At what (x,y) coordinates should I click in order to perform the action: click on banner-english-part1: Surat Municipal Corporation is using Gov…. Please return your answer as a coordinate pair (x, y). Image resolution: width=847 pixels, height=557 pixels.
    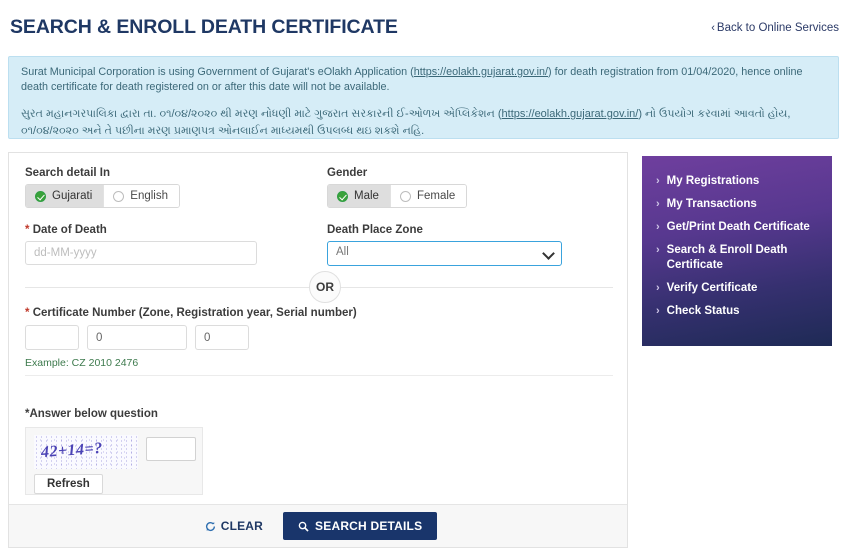
    Looking at the image, I should click on (217, 72).